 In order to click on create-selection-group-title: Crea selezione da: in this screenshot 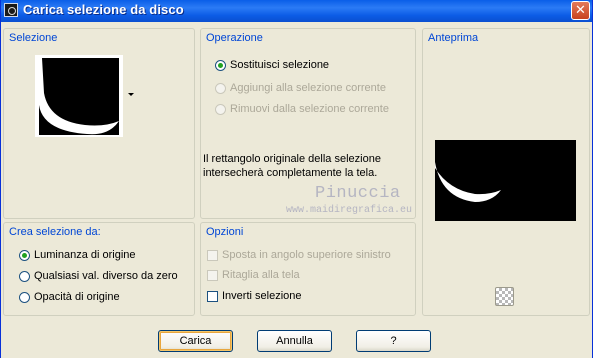, I will do `click(55, 232)`.